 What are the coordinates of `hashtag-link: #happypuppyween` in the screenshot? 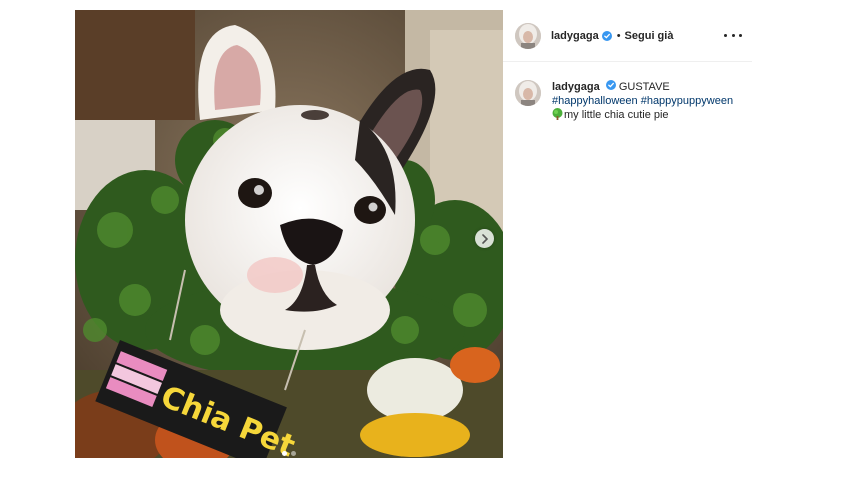 It's located at (687, 101).